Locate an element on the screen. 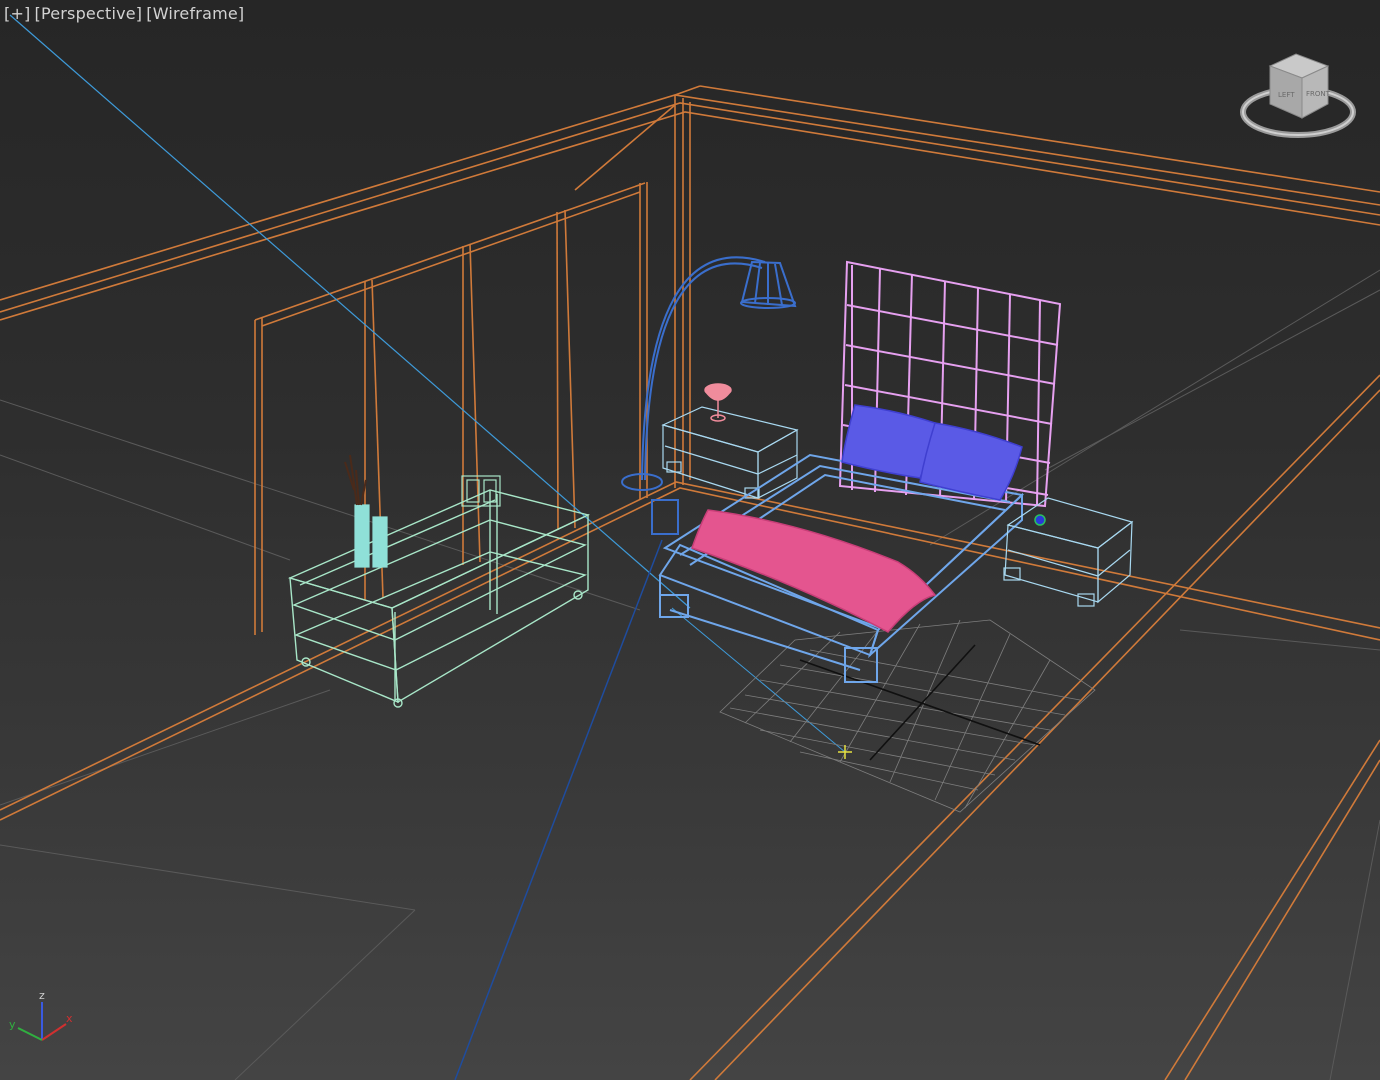  viewport-menu-button: [+] is located at coordinates (17, 13).